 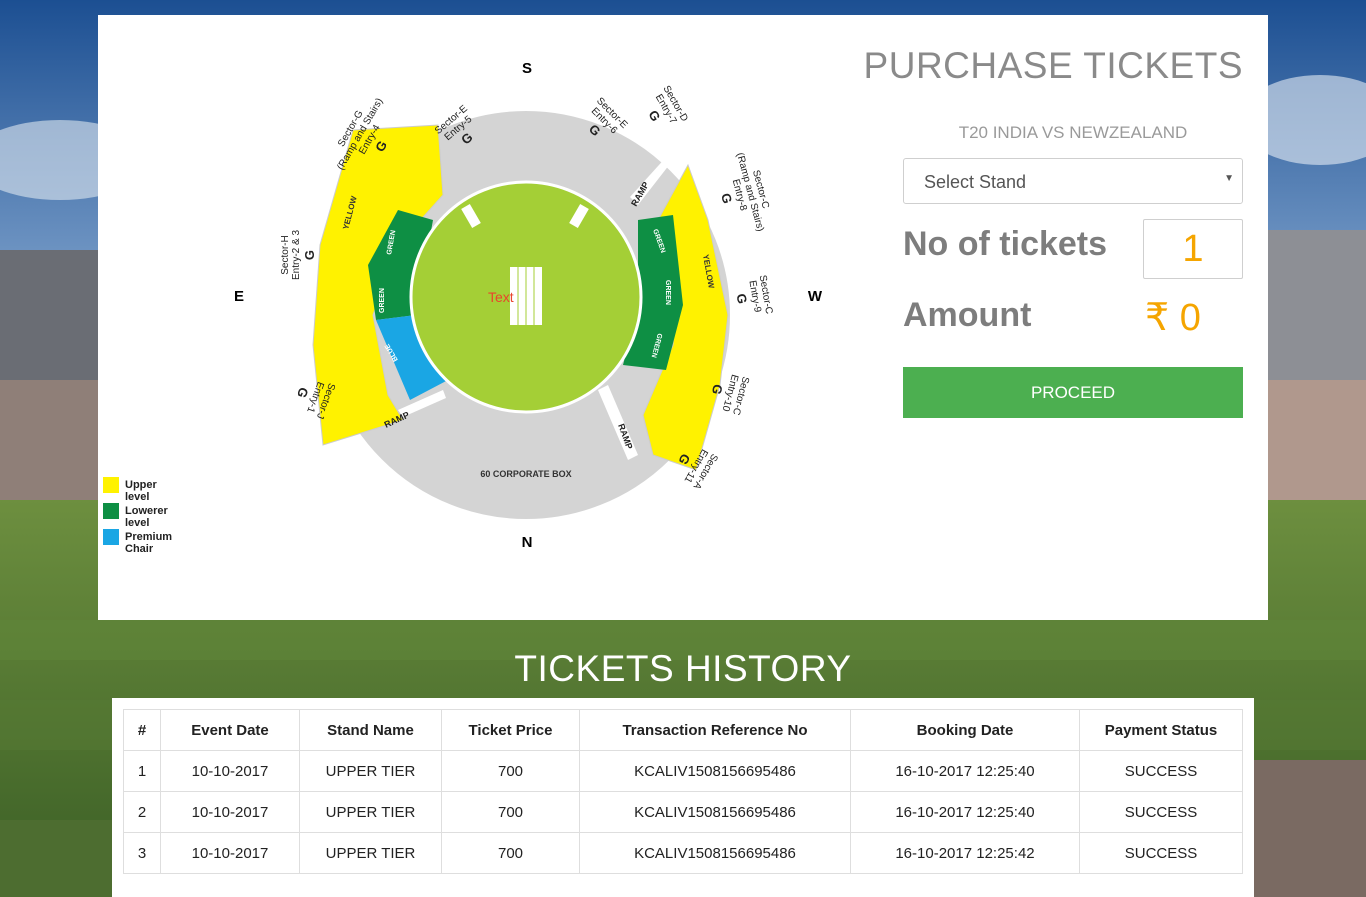 What do you see at coordinates (527, 68) in the screenshot?
I see `direction-south: S` at bounding box center [527, 68].